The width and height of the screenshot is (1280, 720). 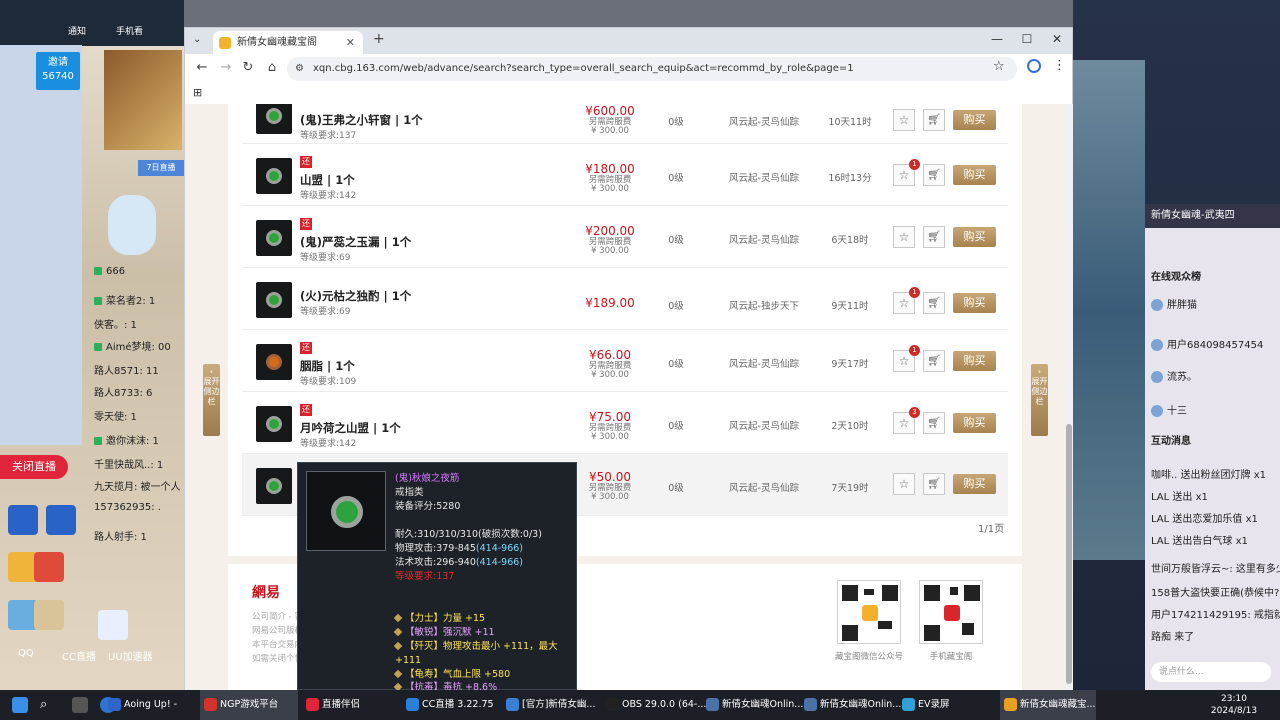 I want to click on game-window-preview, so click(x=1109, y=310).